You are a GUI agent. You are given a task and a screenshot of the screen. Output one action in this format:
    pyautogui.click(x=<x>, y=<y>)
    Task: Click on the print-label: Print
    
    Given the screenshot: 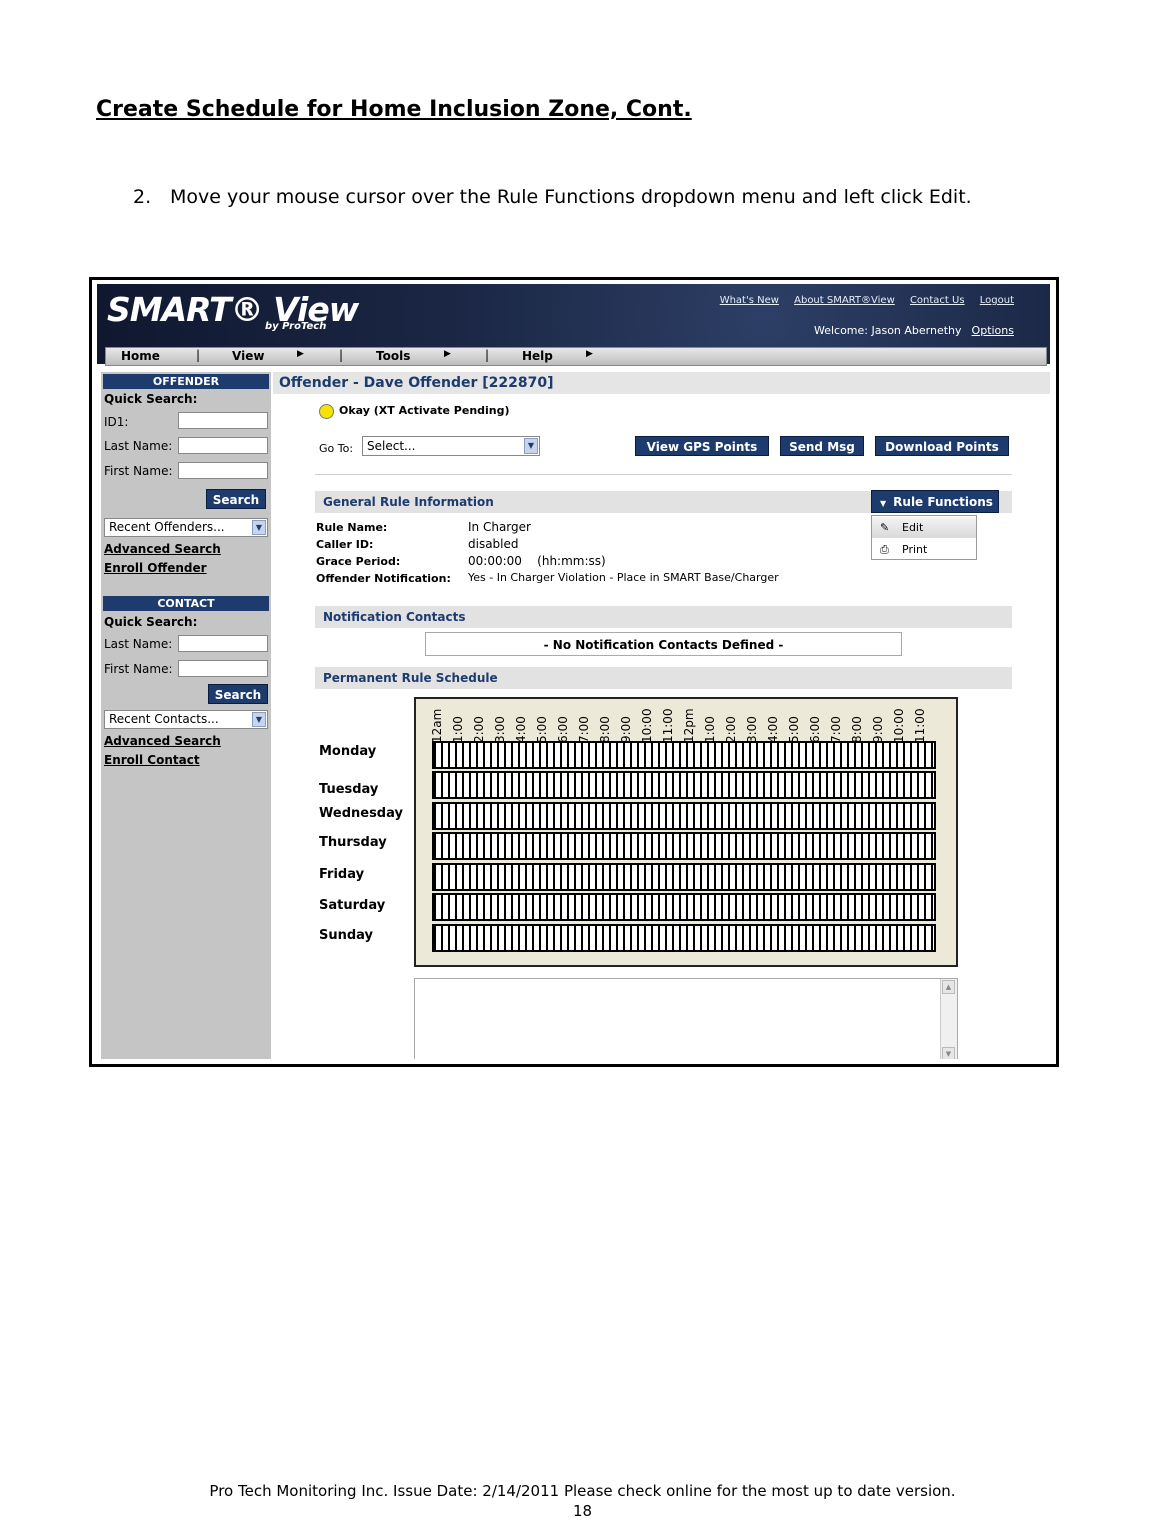 What is the action you would take?
    pyautogui.click(x=915, y=549)
    